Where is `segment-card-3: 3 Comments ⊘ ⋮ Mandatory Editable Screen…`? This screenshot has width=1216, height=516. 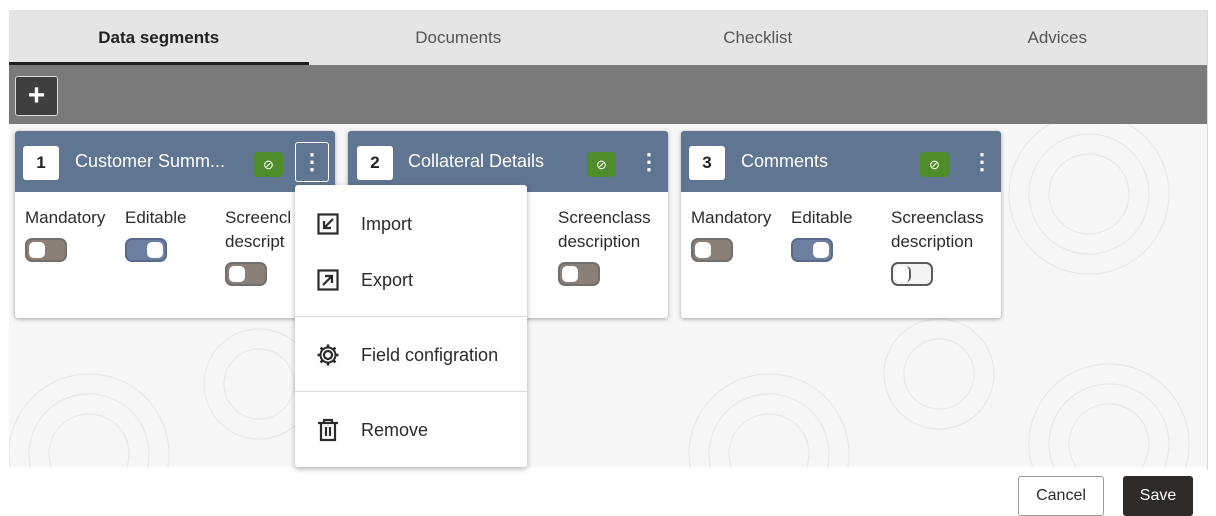 segment-card-3: 3 Comments ⊘ ⋮ Mandatory Editable Screen… is located at coordinates (841, 224).